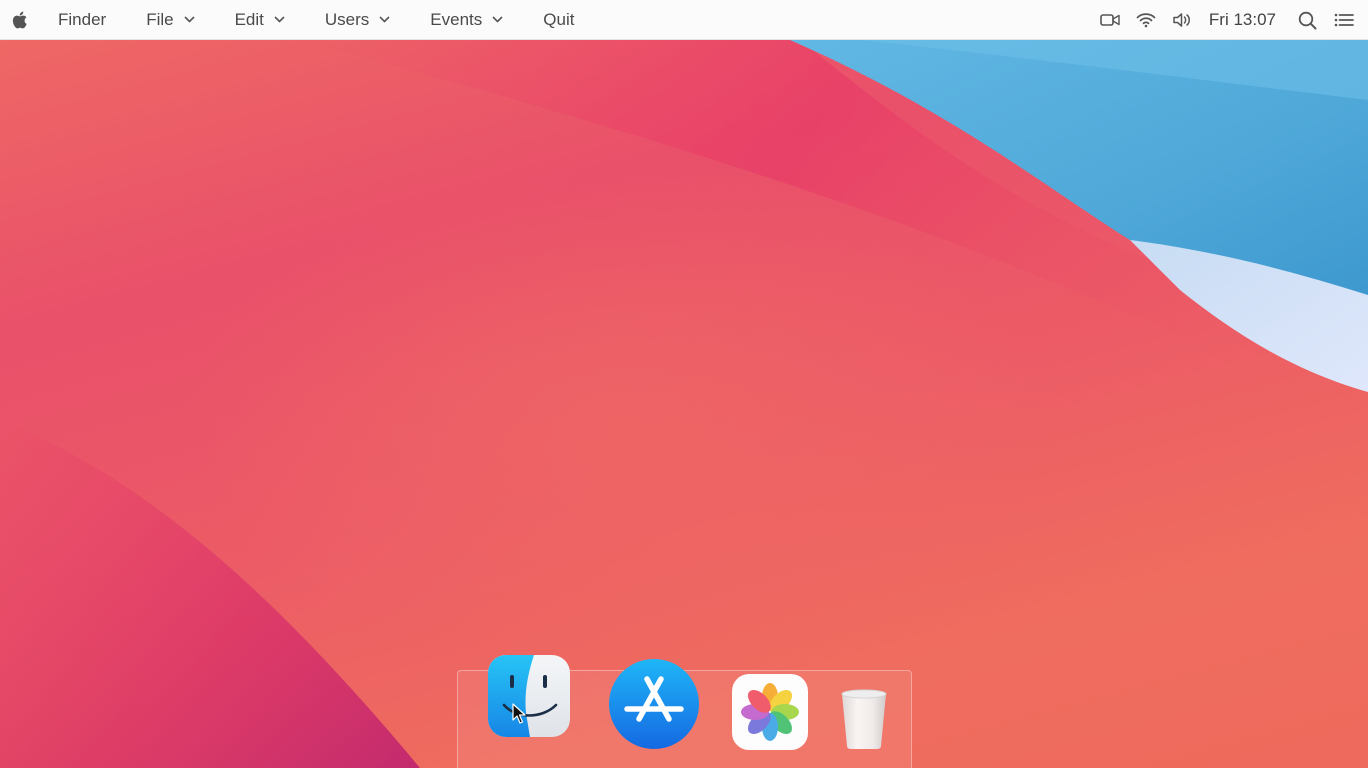 This screenshot has width=1368, height=768. I want to click on menu-file: File, so click(162, 19).